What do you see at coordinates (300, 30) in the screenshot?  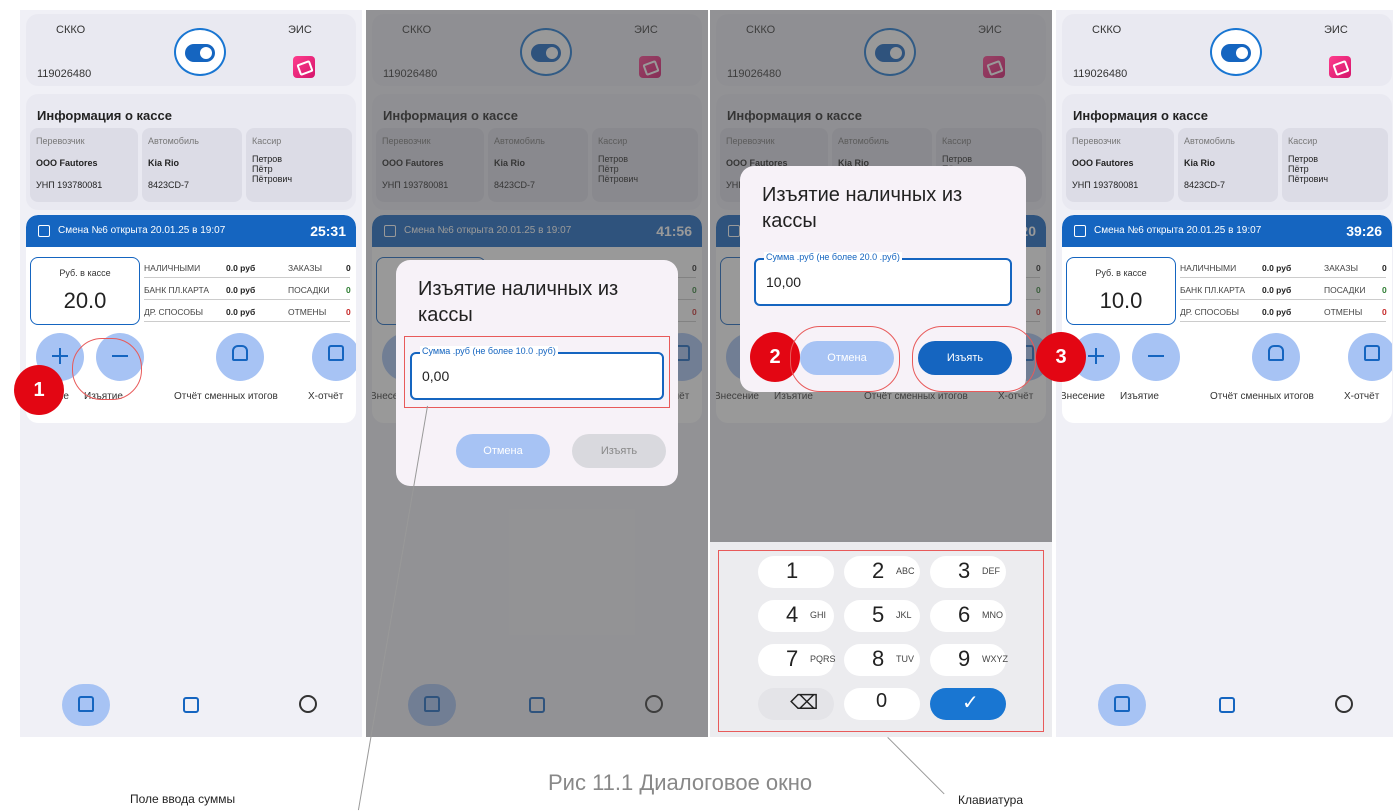 I see `eis-label: ЭИС` at bounding box center [300, 30].